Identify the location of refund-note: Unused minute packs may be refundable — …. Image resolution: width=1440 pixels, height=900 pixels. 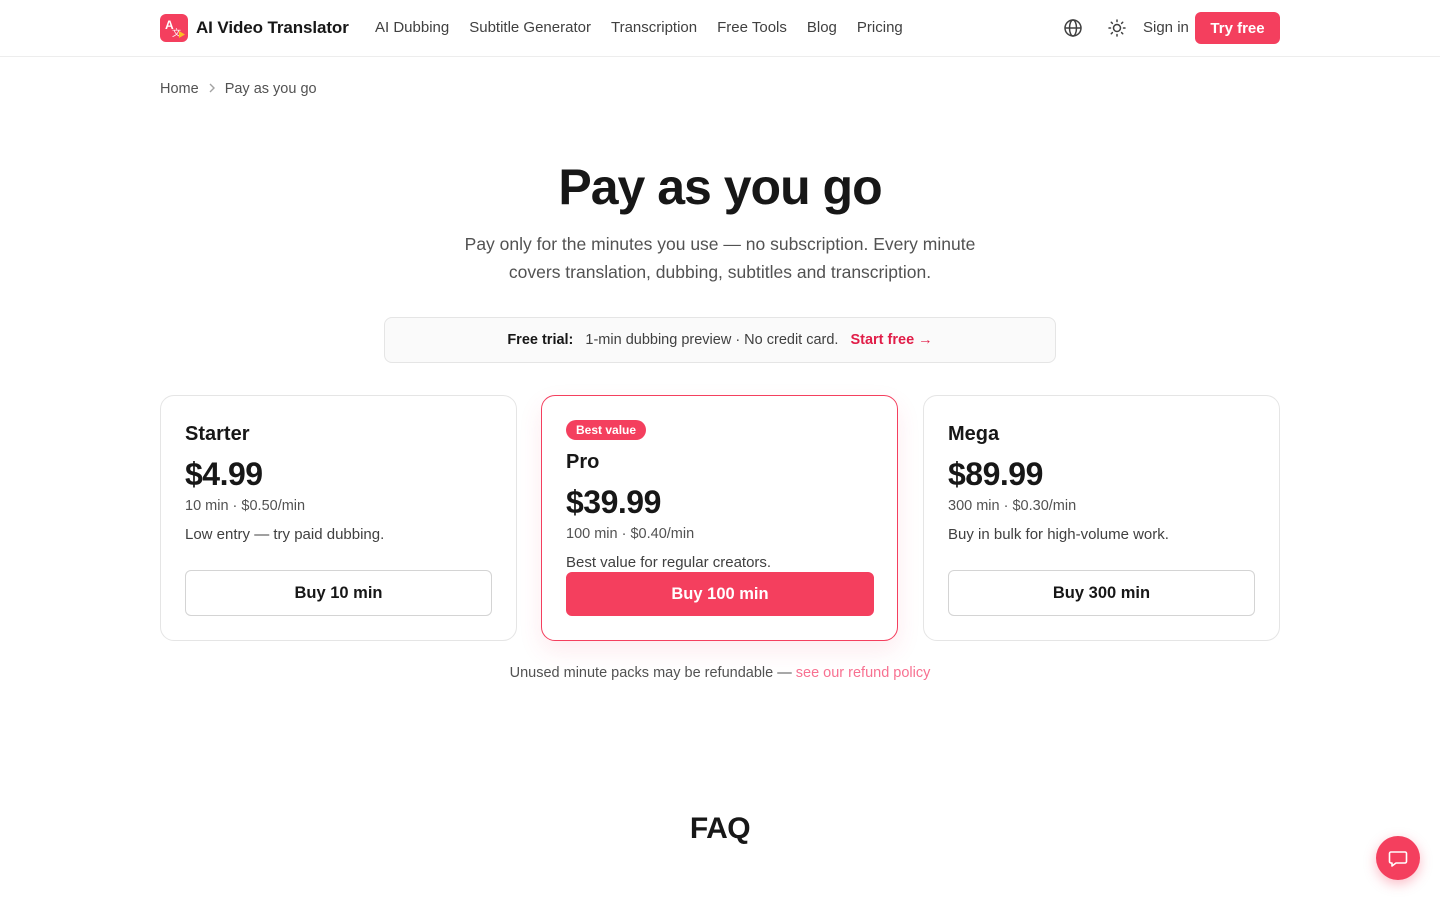
(720, 673).